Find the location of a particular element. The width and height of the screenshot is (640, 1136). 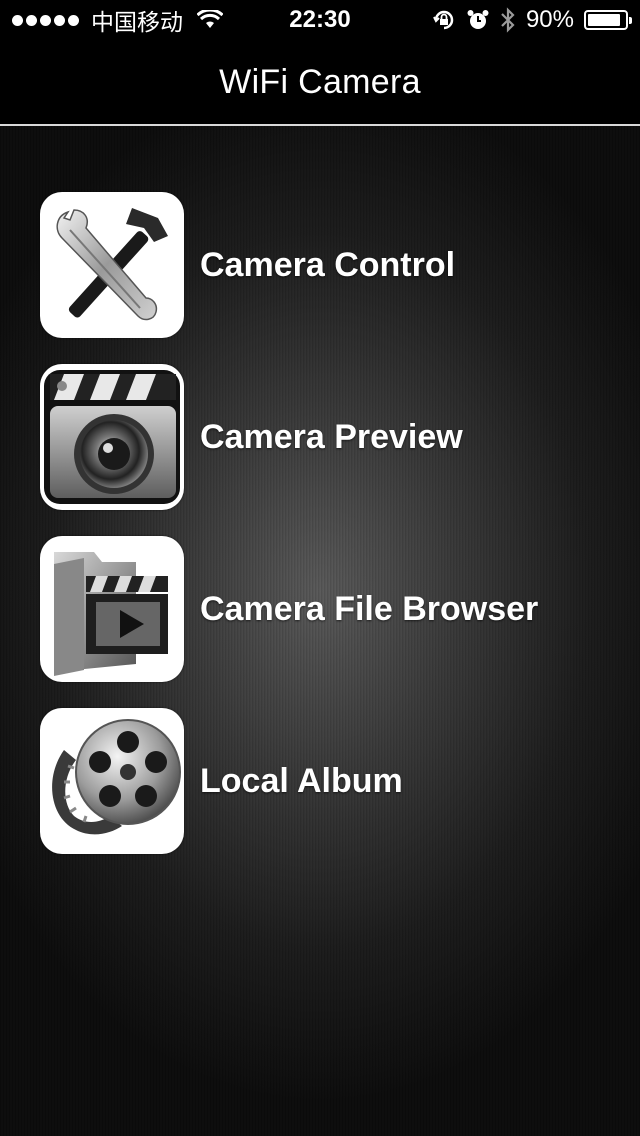

menu-item-camera-preview: Camera Preview is located at coordinates (320, 437).